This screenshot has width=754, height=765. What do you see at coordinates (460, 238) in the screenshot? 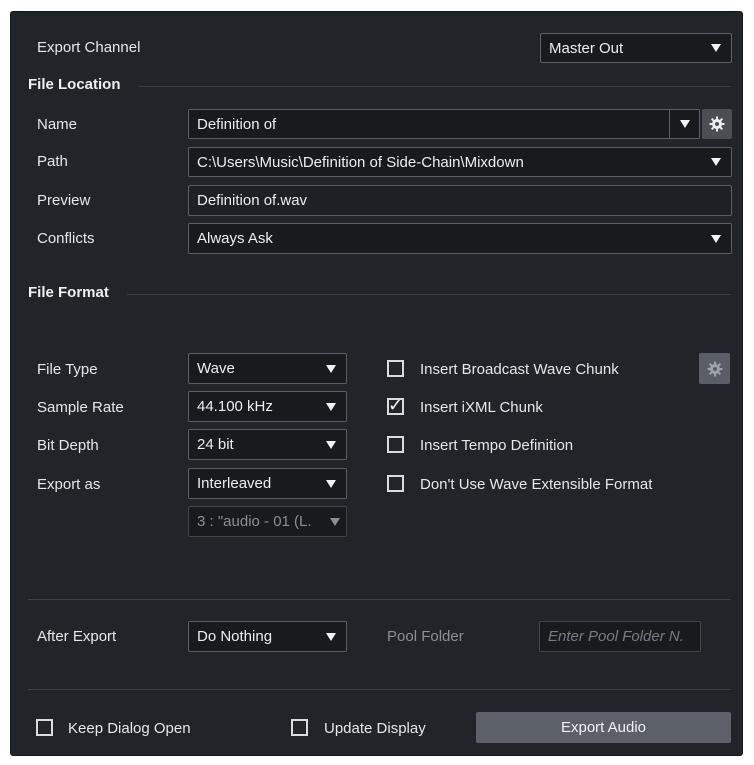
I see `conflicts-select: Always Ask` at bounding box center [460, 238].